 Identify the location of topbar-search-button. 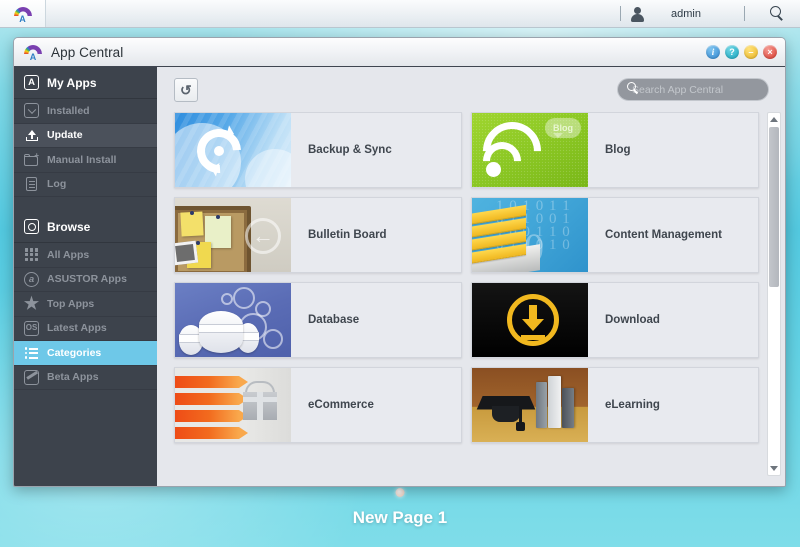
(777, 13).